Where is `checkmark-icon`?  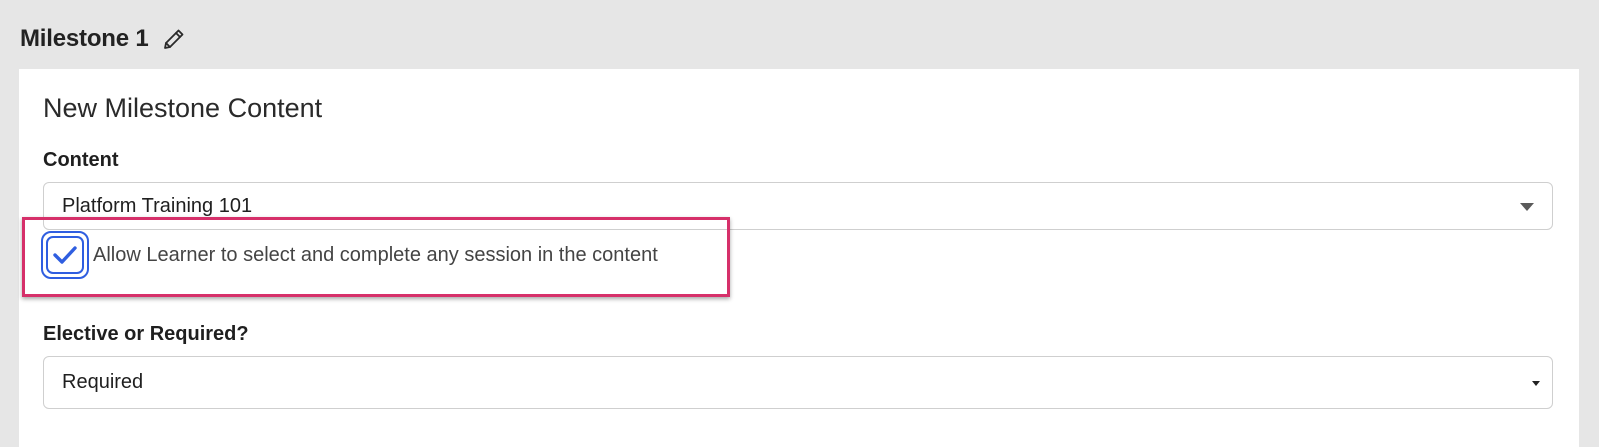 checkmark-icon is located at coordinates (65, 255).